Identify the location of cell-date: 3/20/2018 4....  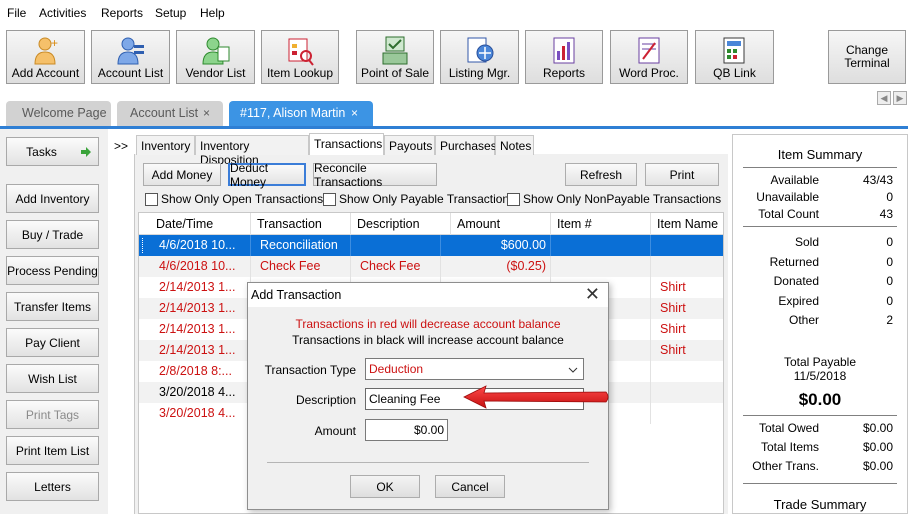
(197, 392).